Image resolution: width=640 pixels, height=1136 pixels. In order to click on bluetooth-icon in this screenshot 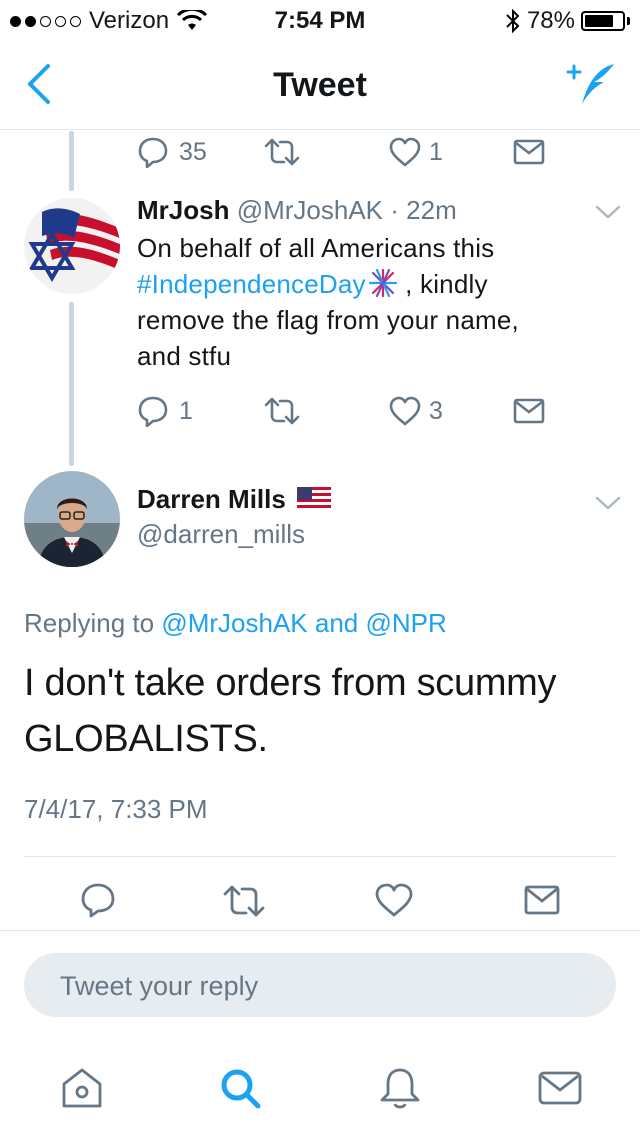, I will do `click(513, 21)`.